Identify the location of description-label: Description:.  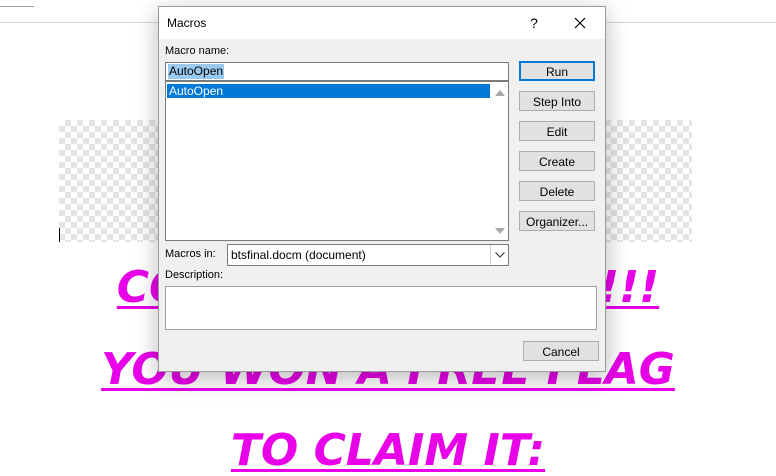
(194, 275).